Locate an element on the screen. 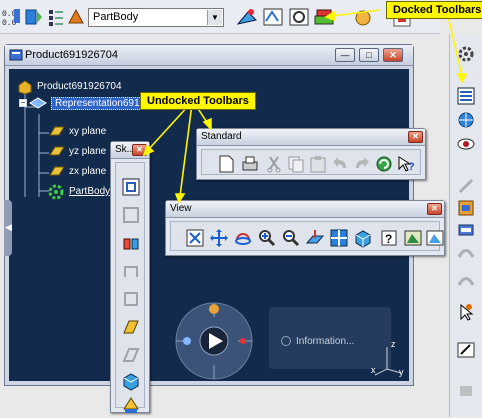  callout-docked-toolbars: Docked Toolbars is located at coordinates (434, 10).